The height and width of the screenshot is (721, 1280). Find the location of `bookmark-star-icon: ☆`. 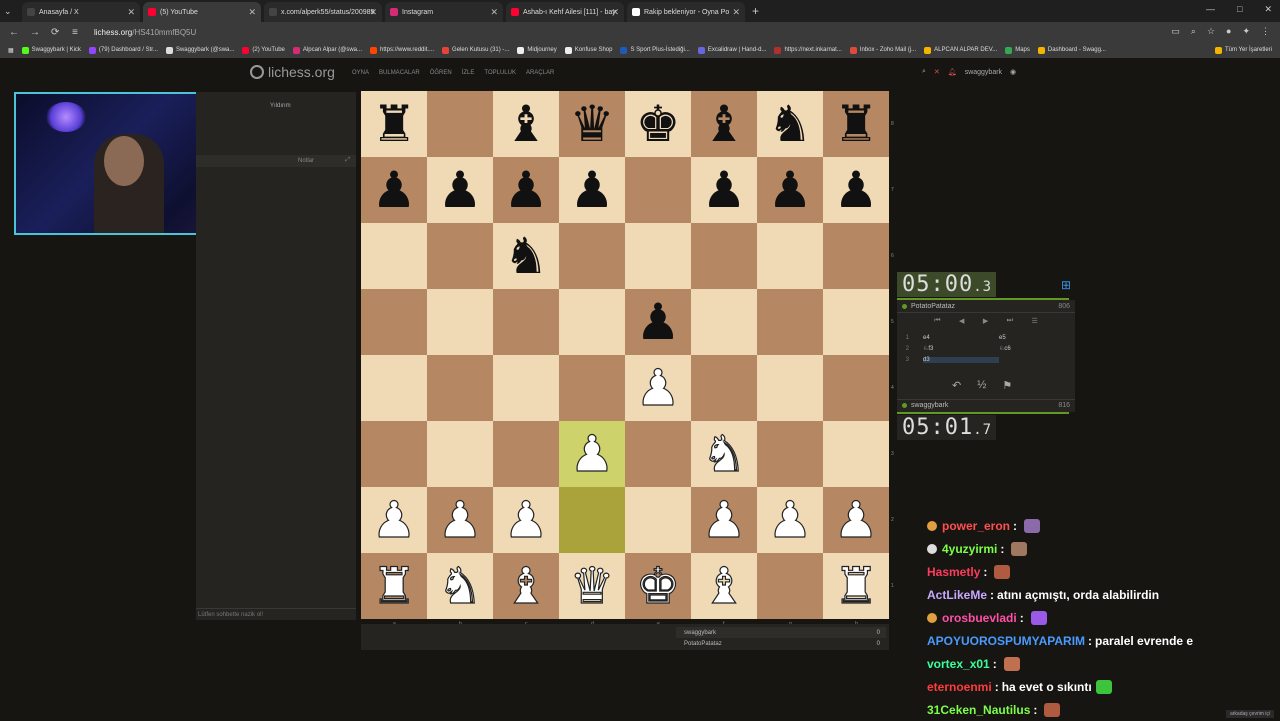

bookmark-star-icon: ☆ is located at coordinates (1211, 31).